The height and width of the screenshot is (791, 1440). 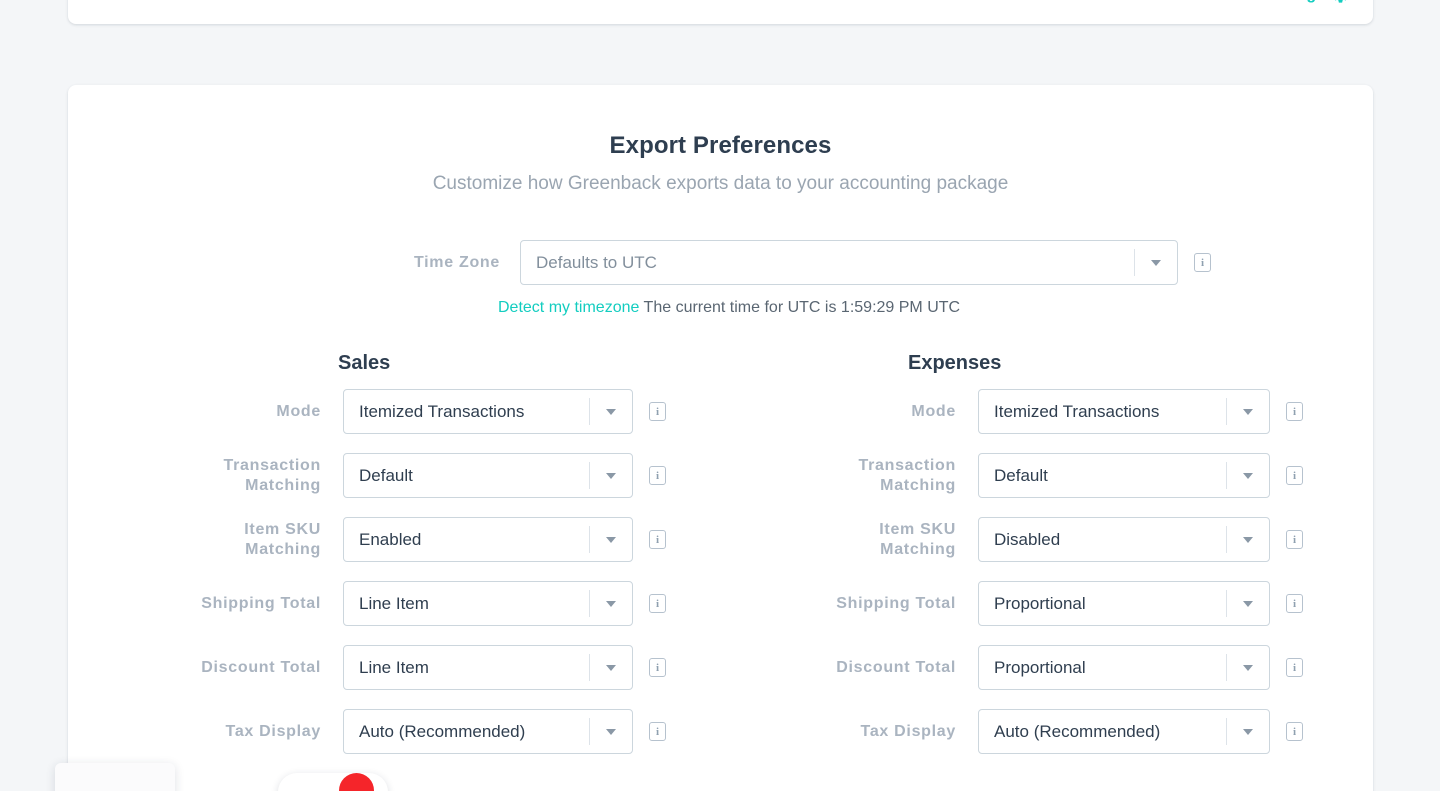 What do you see at coordinates (568, 307) in the screenshot?
I see `detect-timezone-link: Detect my timezone` at bounding box center [568, 307].